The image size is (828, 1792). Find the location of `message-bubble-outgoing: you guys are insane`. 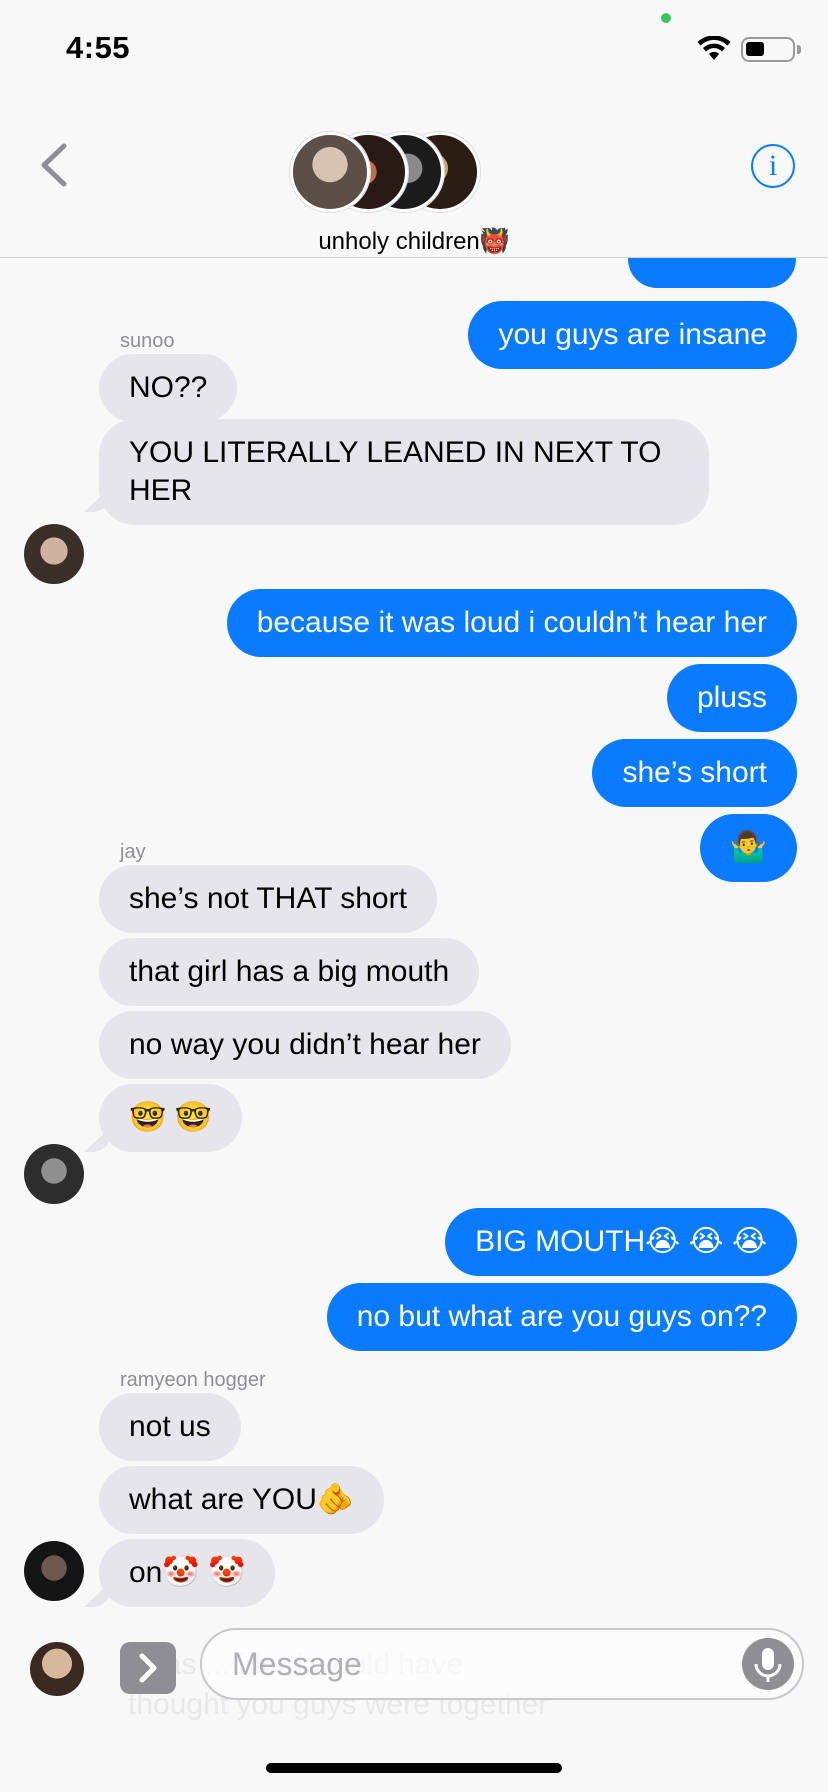

message-bubble-outgoing: you guys are insane is located at coordinates (632, 335).